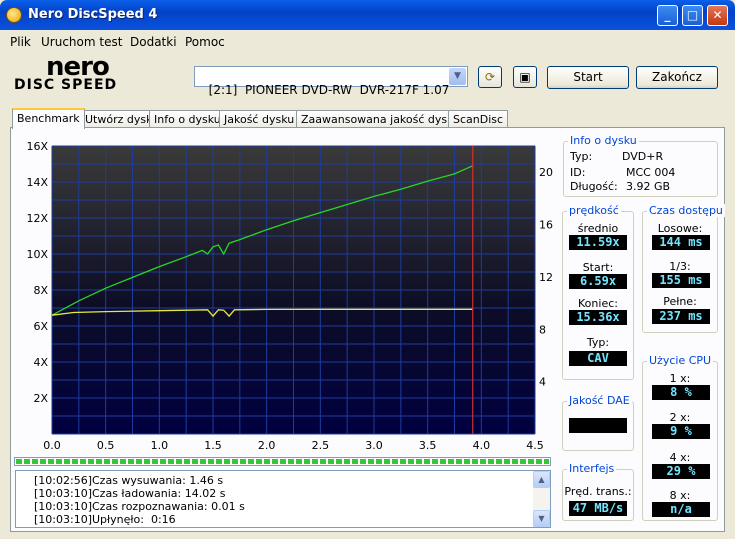 The width and height of the screenshot is (735, 539). Describe the element at coordinates (686, 210) in the screenshot. I see `access-time-title: Czas dostępu` at that location.